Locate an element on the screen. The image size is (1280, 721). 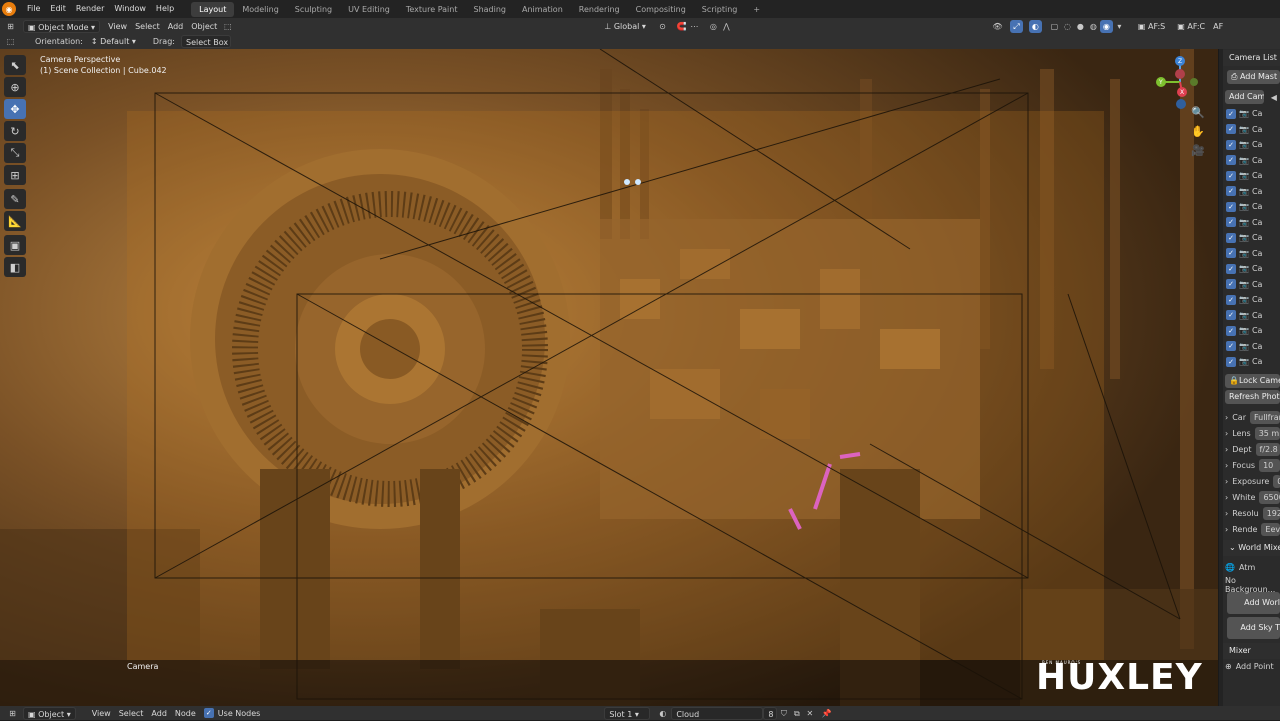
pan-hand-icon: ✋ is located at coordinates (1198, 134).